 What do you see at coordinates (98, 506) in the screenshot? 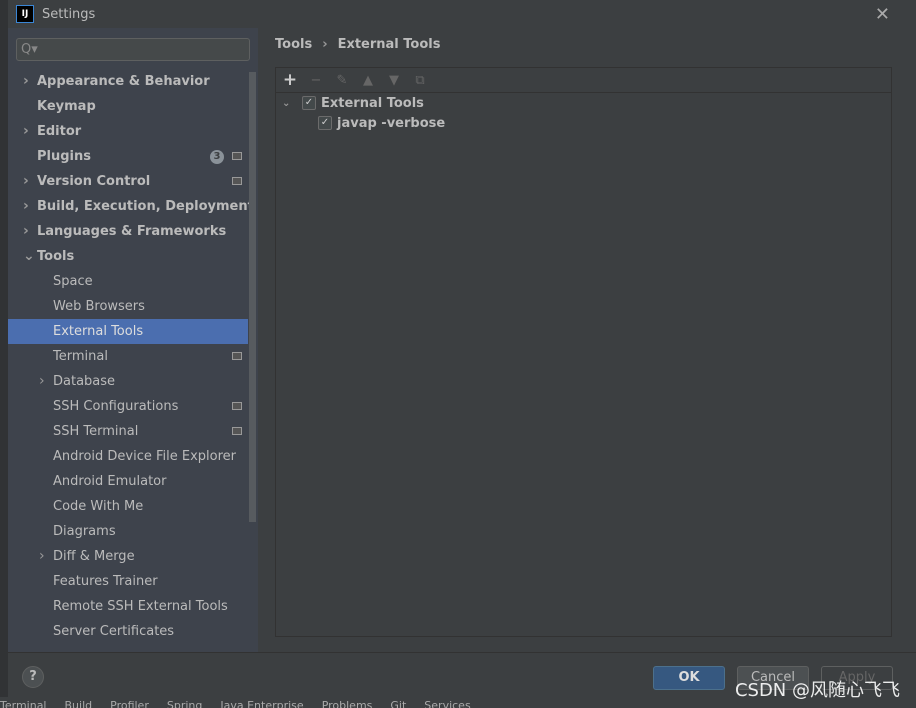
I see `sidebar-item-label: Code With Me` at bounding box center [98, 506].